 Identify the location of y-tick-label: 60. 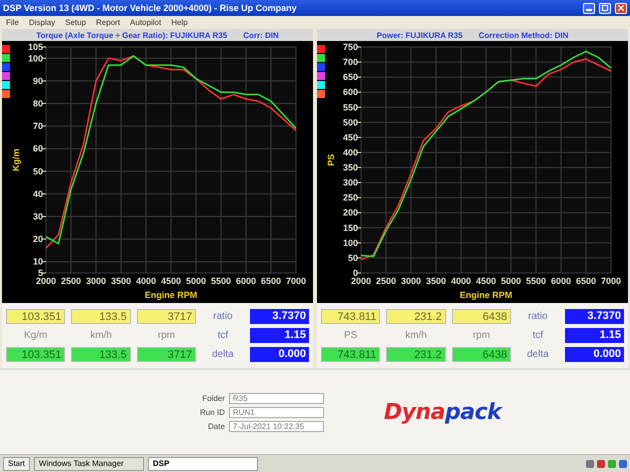
(37, 149).